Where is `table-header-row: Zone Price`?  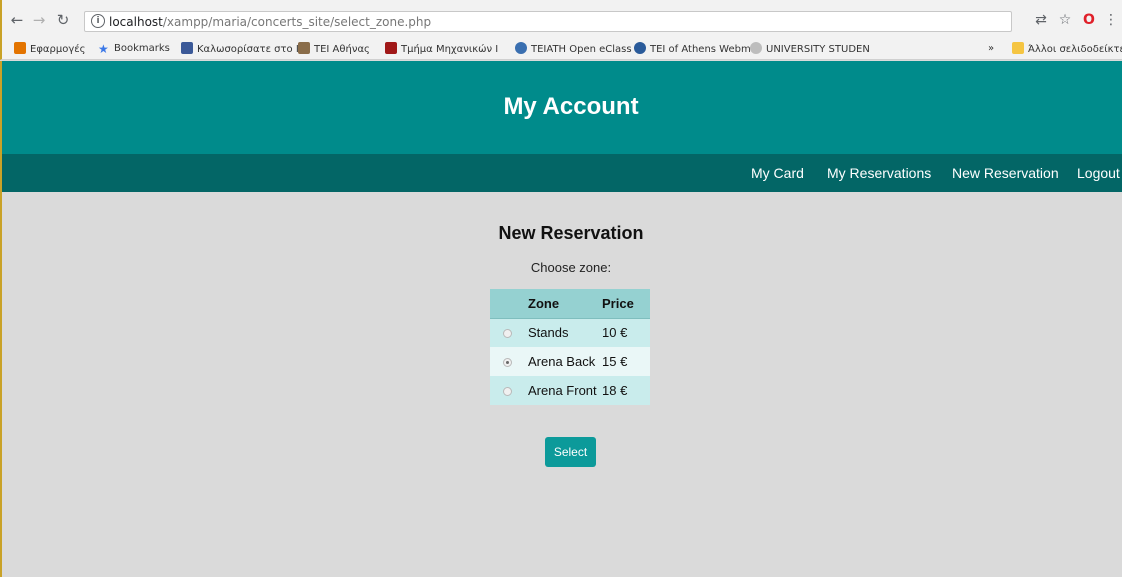
table-header-row: Zone Price is located at coordinates (570, 304).